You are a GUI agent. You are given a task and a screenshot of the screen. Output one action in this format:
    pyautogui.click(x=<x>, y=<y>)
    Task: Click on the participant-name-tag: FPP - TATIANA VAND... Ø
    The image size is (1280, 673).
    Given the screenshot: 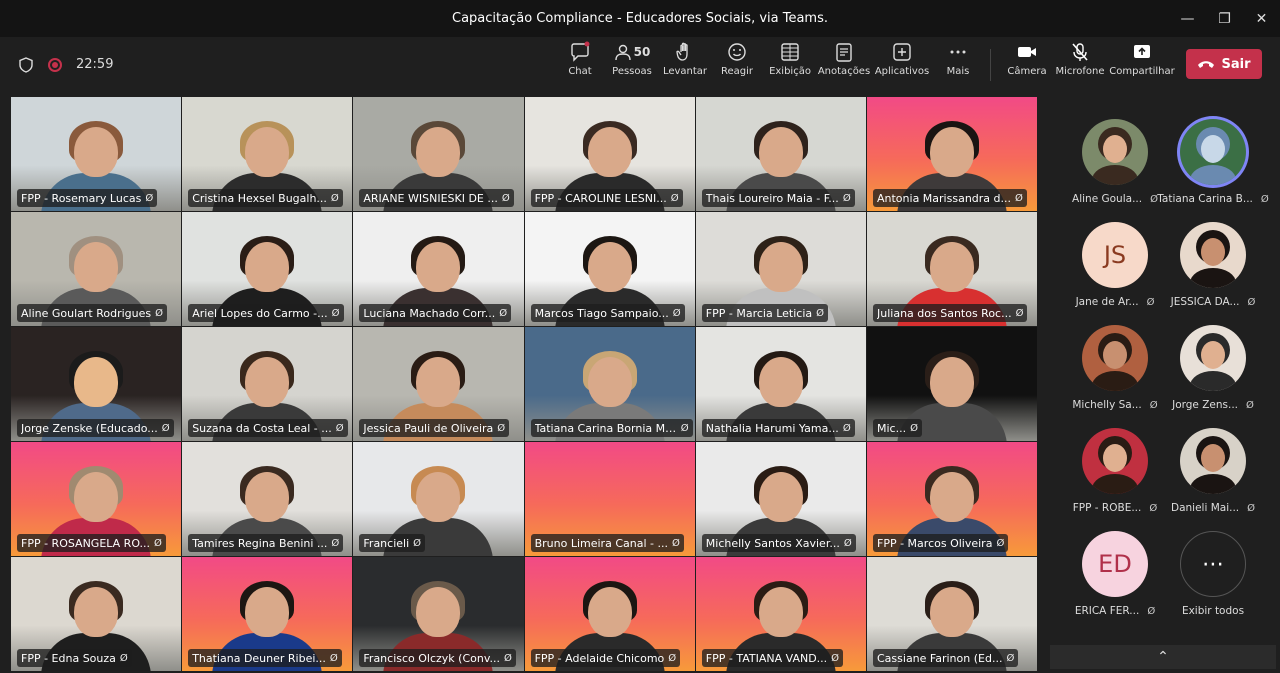 What is the action you would take?
    pyautogui.click(x=772, y=658)
    